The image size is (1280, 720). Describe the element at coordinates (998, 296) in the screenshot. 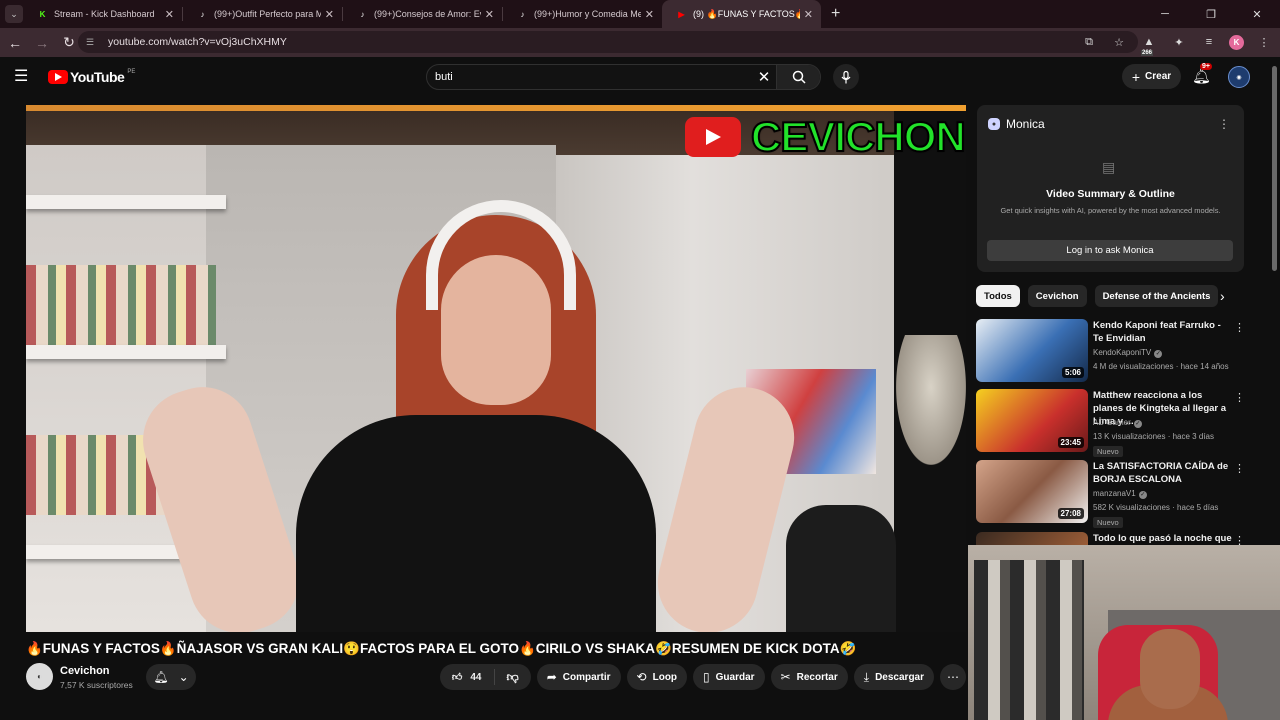

I see `chip-all: Todos` at that location.